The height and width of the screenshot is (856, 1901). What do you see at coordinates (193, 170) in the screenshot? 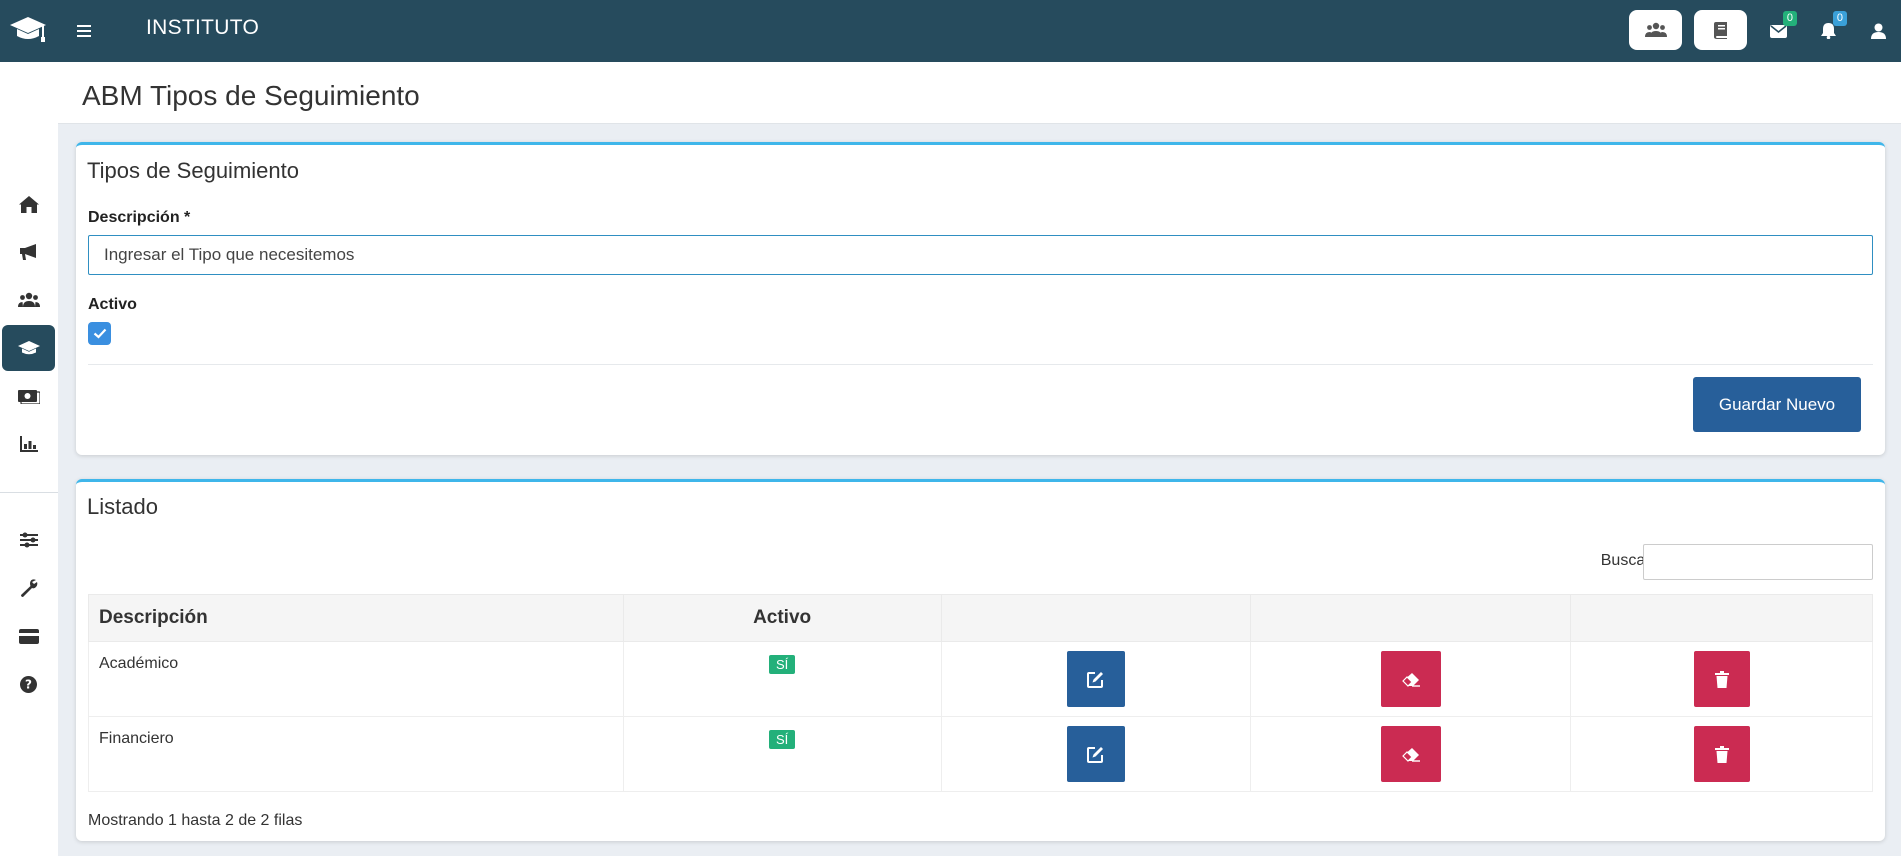
I see `form-card-title: Tipos de Seguimiento` at bounding box center [193, 170].